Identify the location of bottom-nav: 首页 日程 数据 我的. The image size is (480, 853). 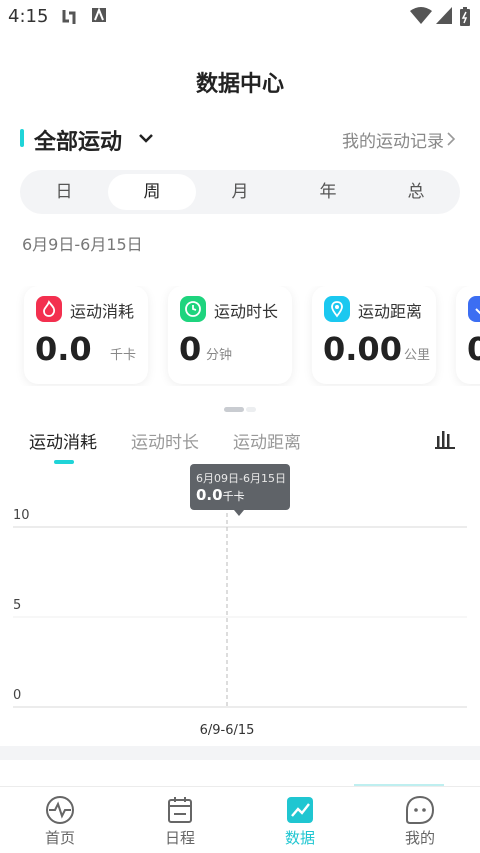
(240, 819).